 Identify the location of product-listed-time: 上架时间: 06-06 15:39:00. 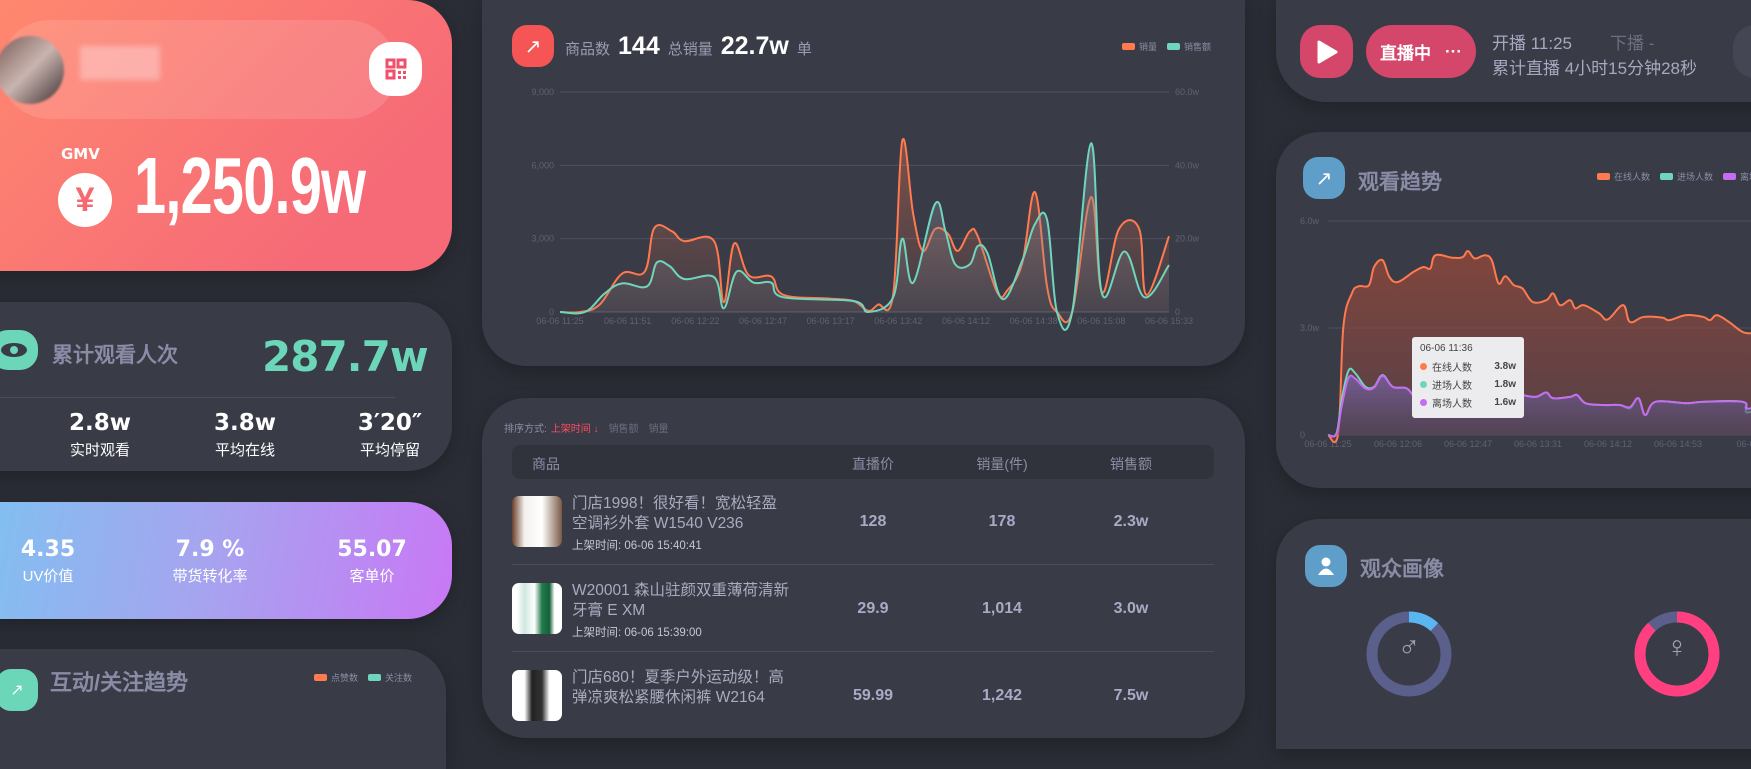
(637, 633).